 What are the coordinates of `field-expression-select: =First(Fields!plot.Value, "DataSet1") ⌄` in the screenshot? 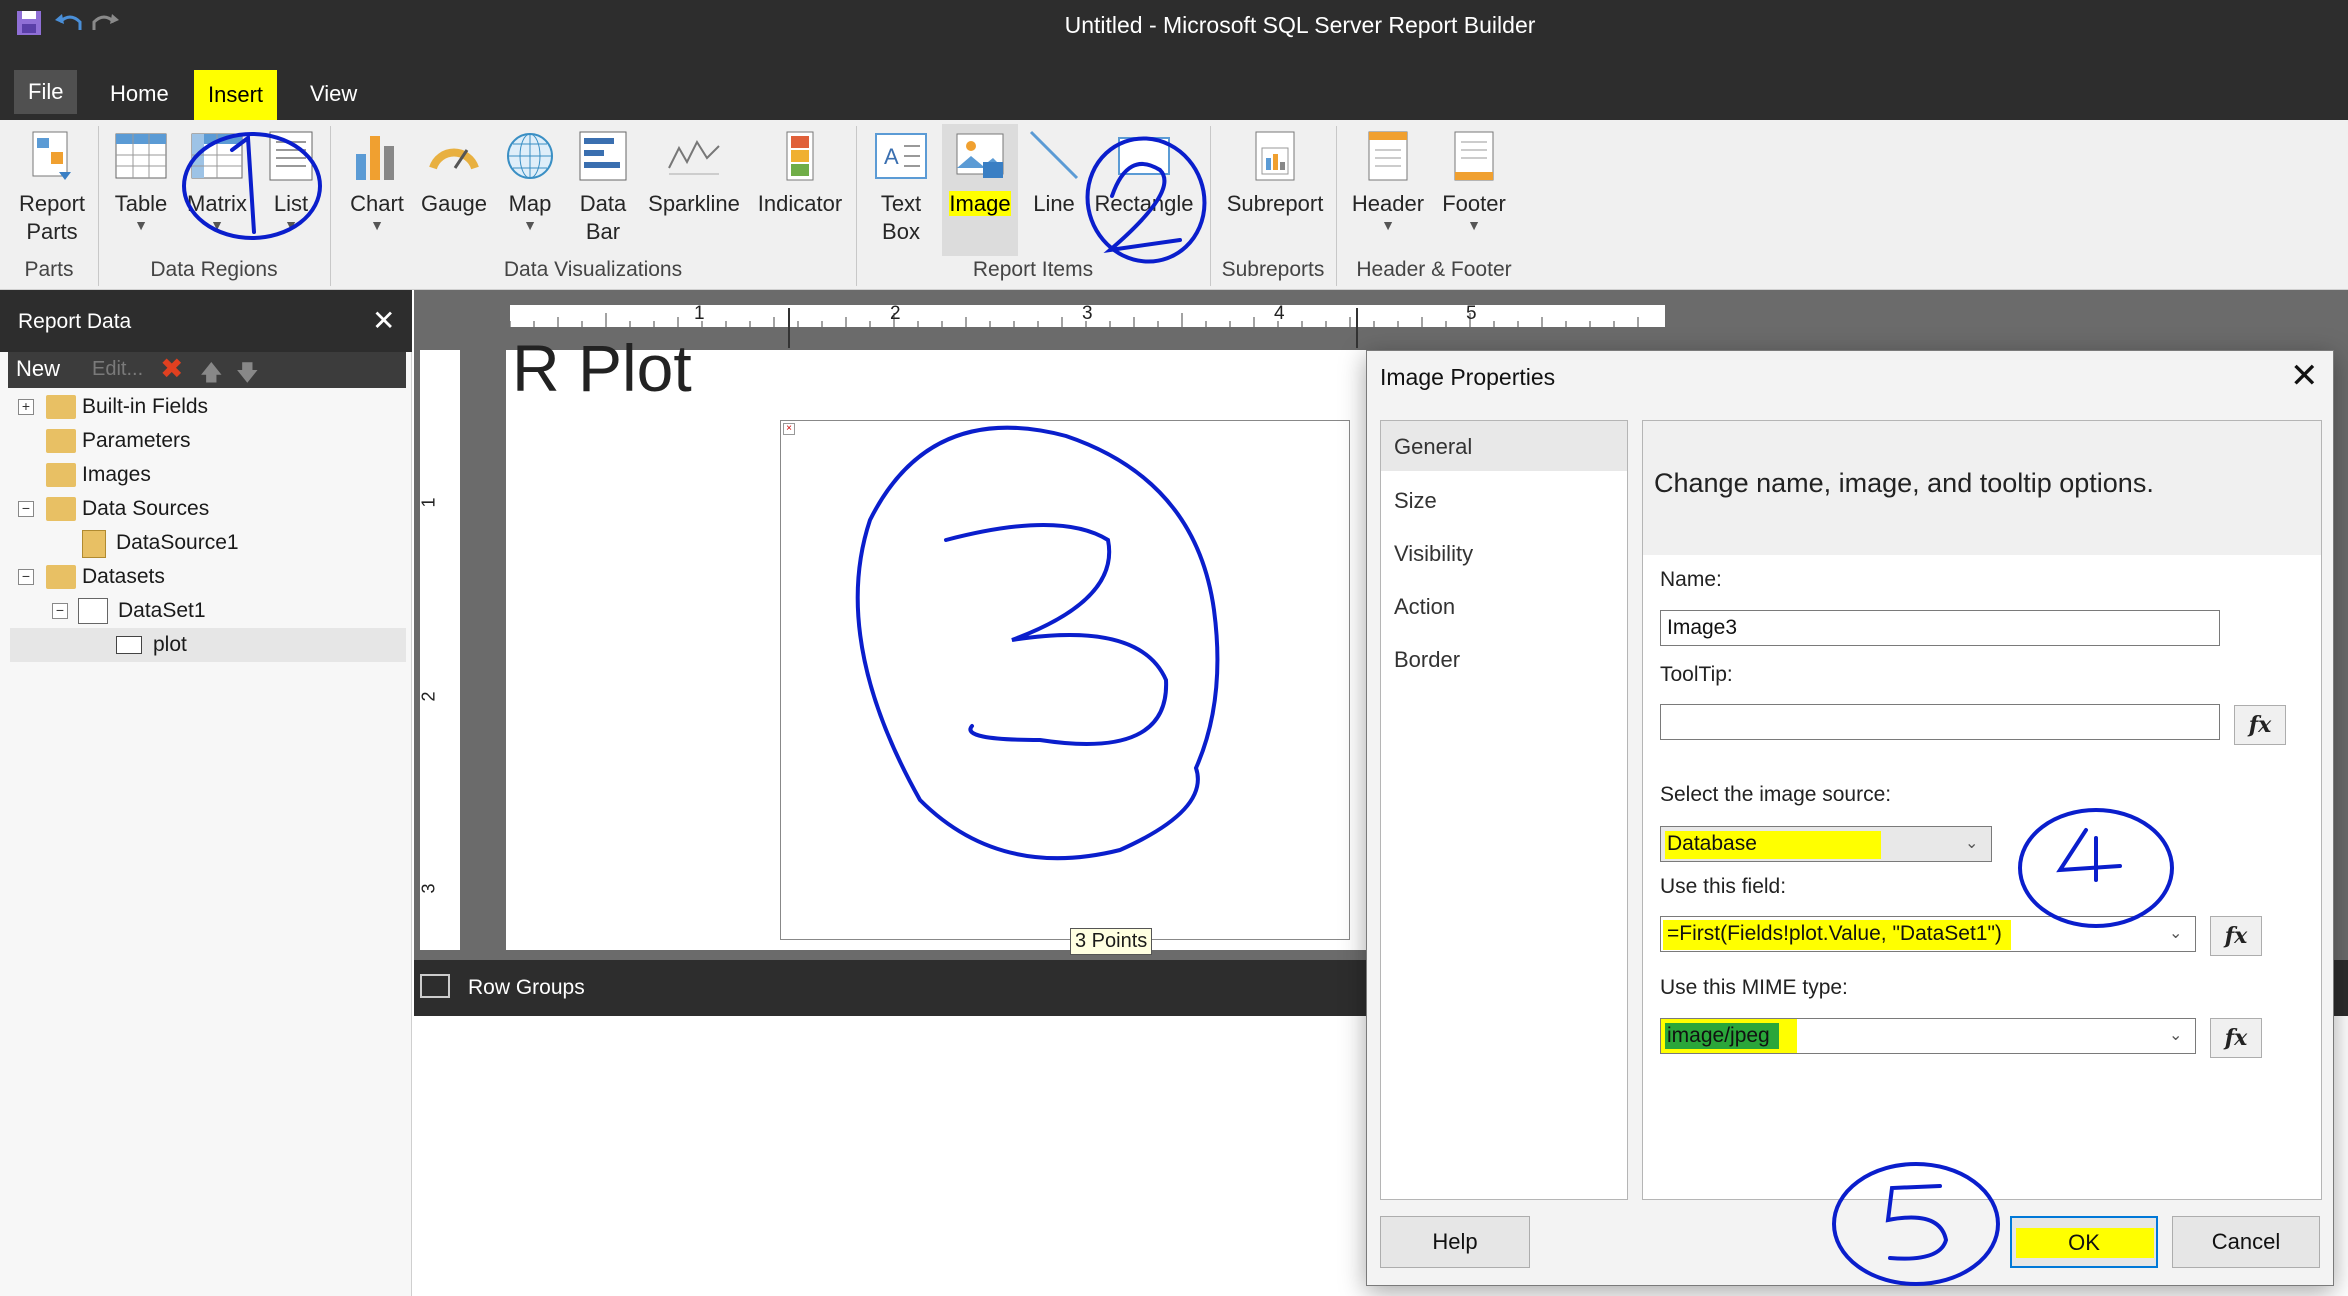 It's located at (1928, 934).